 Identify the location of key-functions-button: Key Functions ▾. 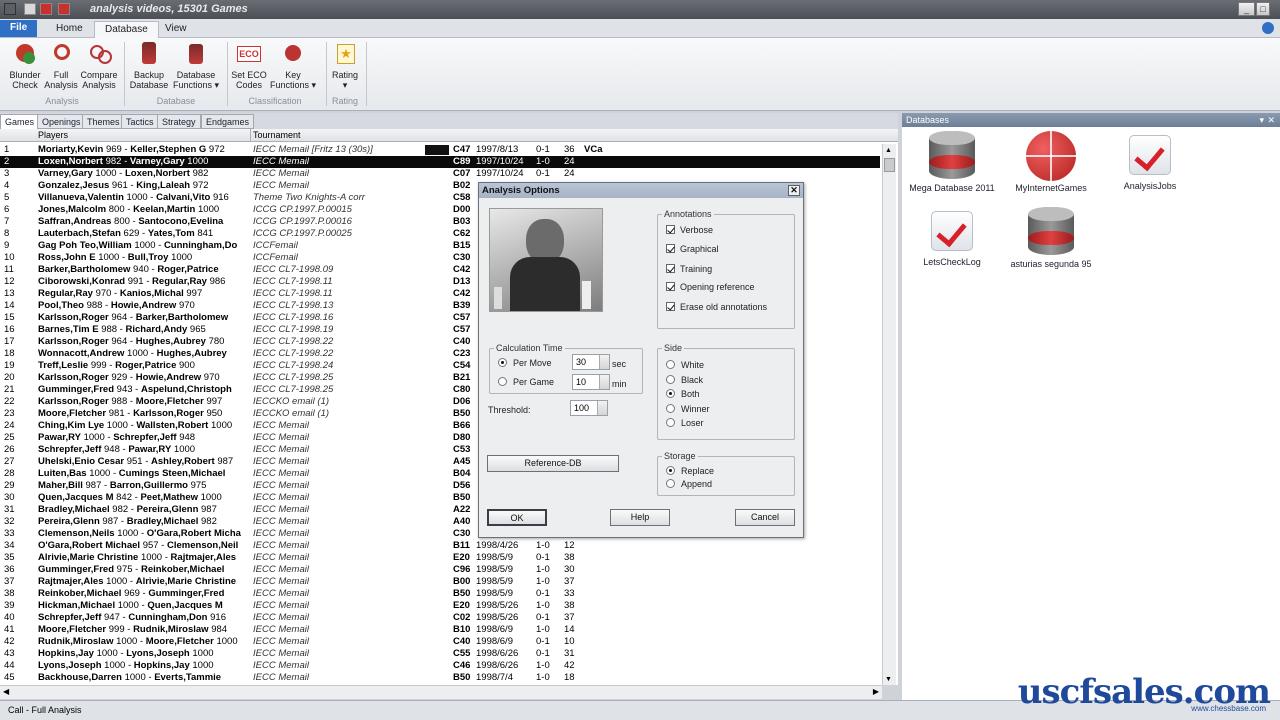
(293, 66).